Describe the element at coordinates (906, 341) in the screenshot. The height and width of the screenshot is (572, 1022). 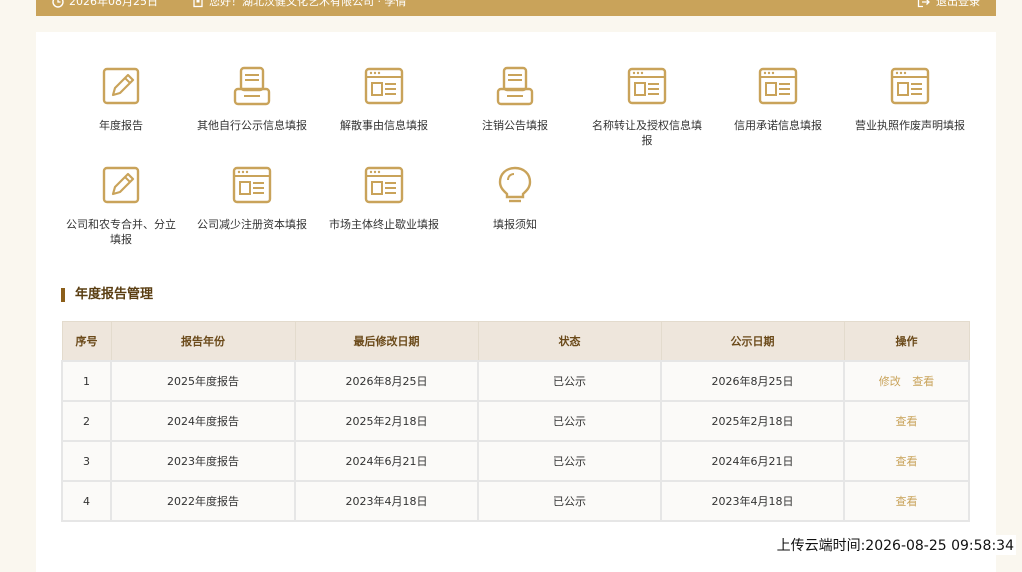
I see `col-ops: 操作` at that location.